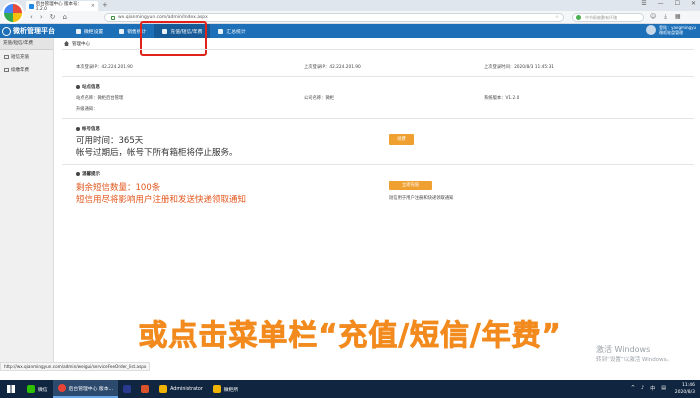  What do you see at coordinates (93, 6) in the screenshot?
I see `tab-close-icon: ×` at bounding box center [93, 6].